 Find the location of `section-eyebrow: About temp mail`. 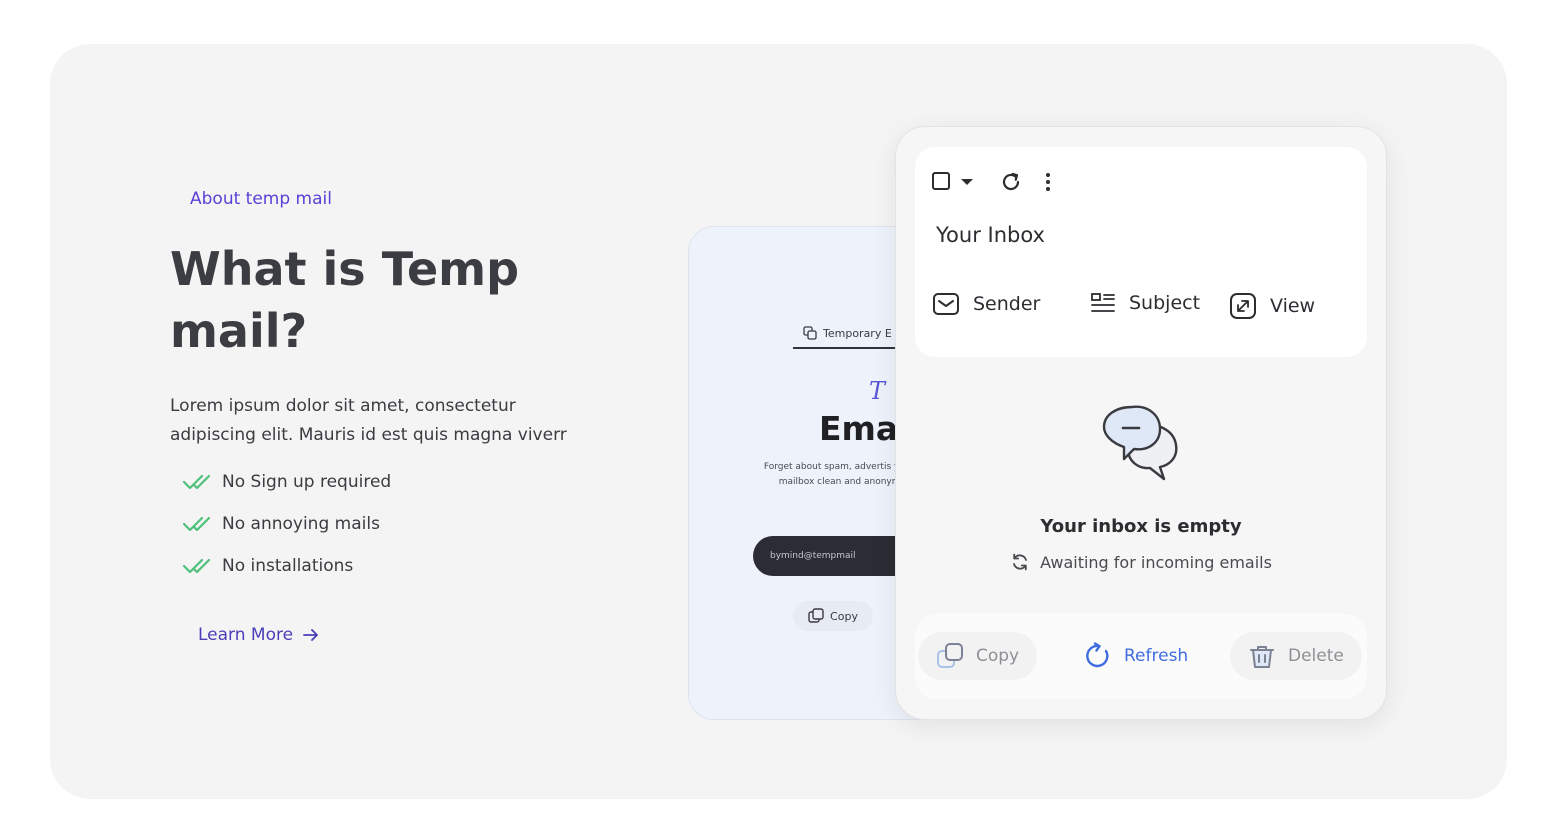

section-eyebrow: About temp mail is located at coordinates (261, 199).